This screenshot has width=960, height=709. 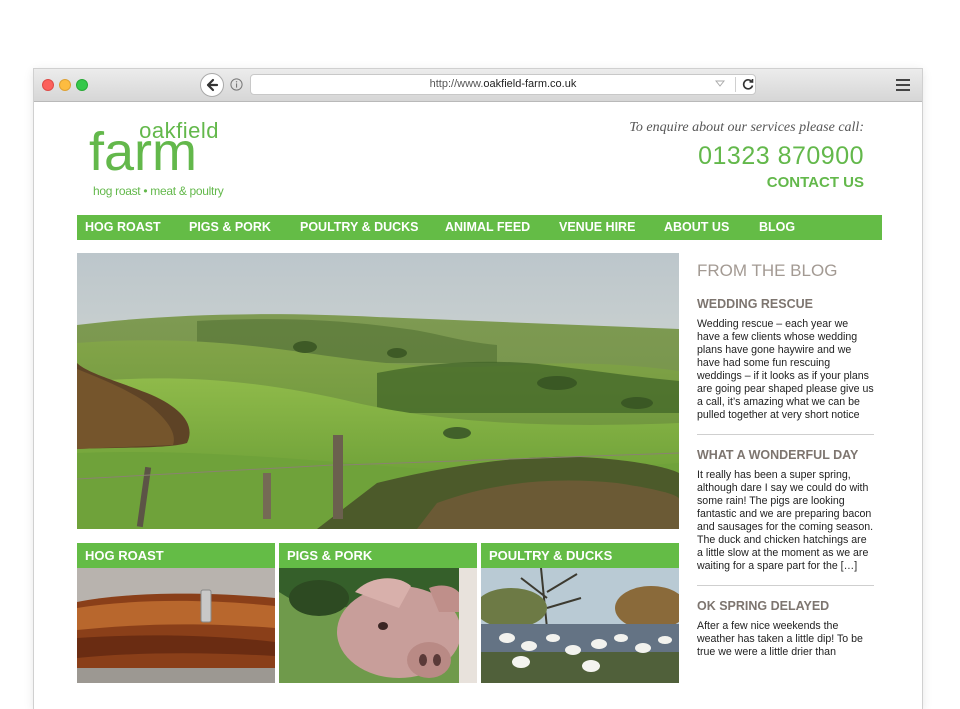 What do you see at coordinates (236, 84) in the screenshot?
I see `info-icon` at bounding box center [236, 84].